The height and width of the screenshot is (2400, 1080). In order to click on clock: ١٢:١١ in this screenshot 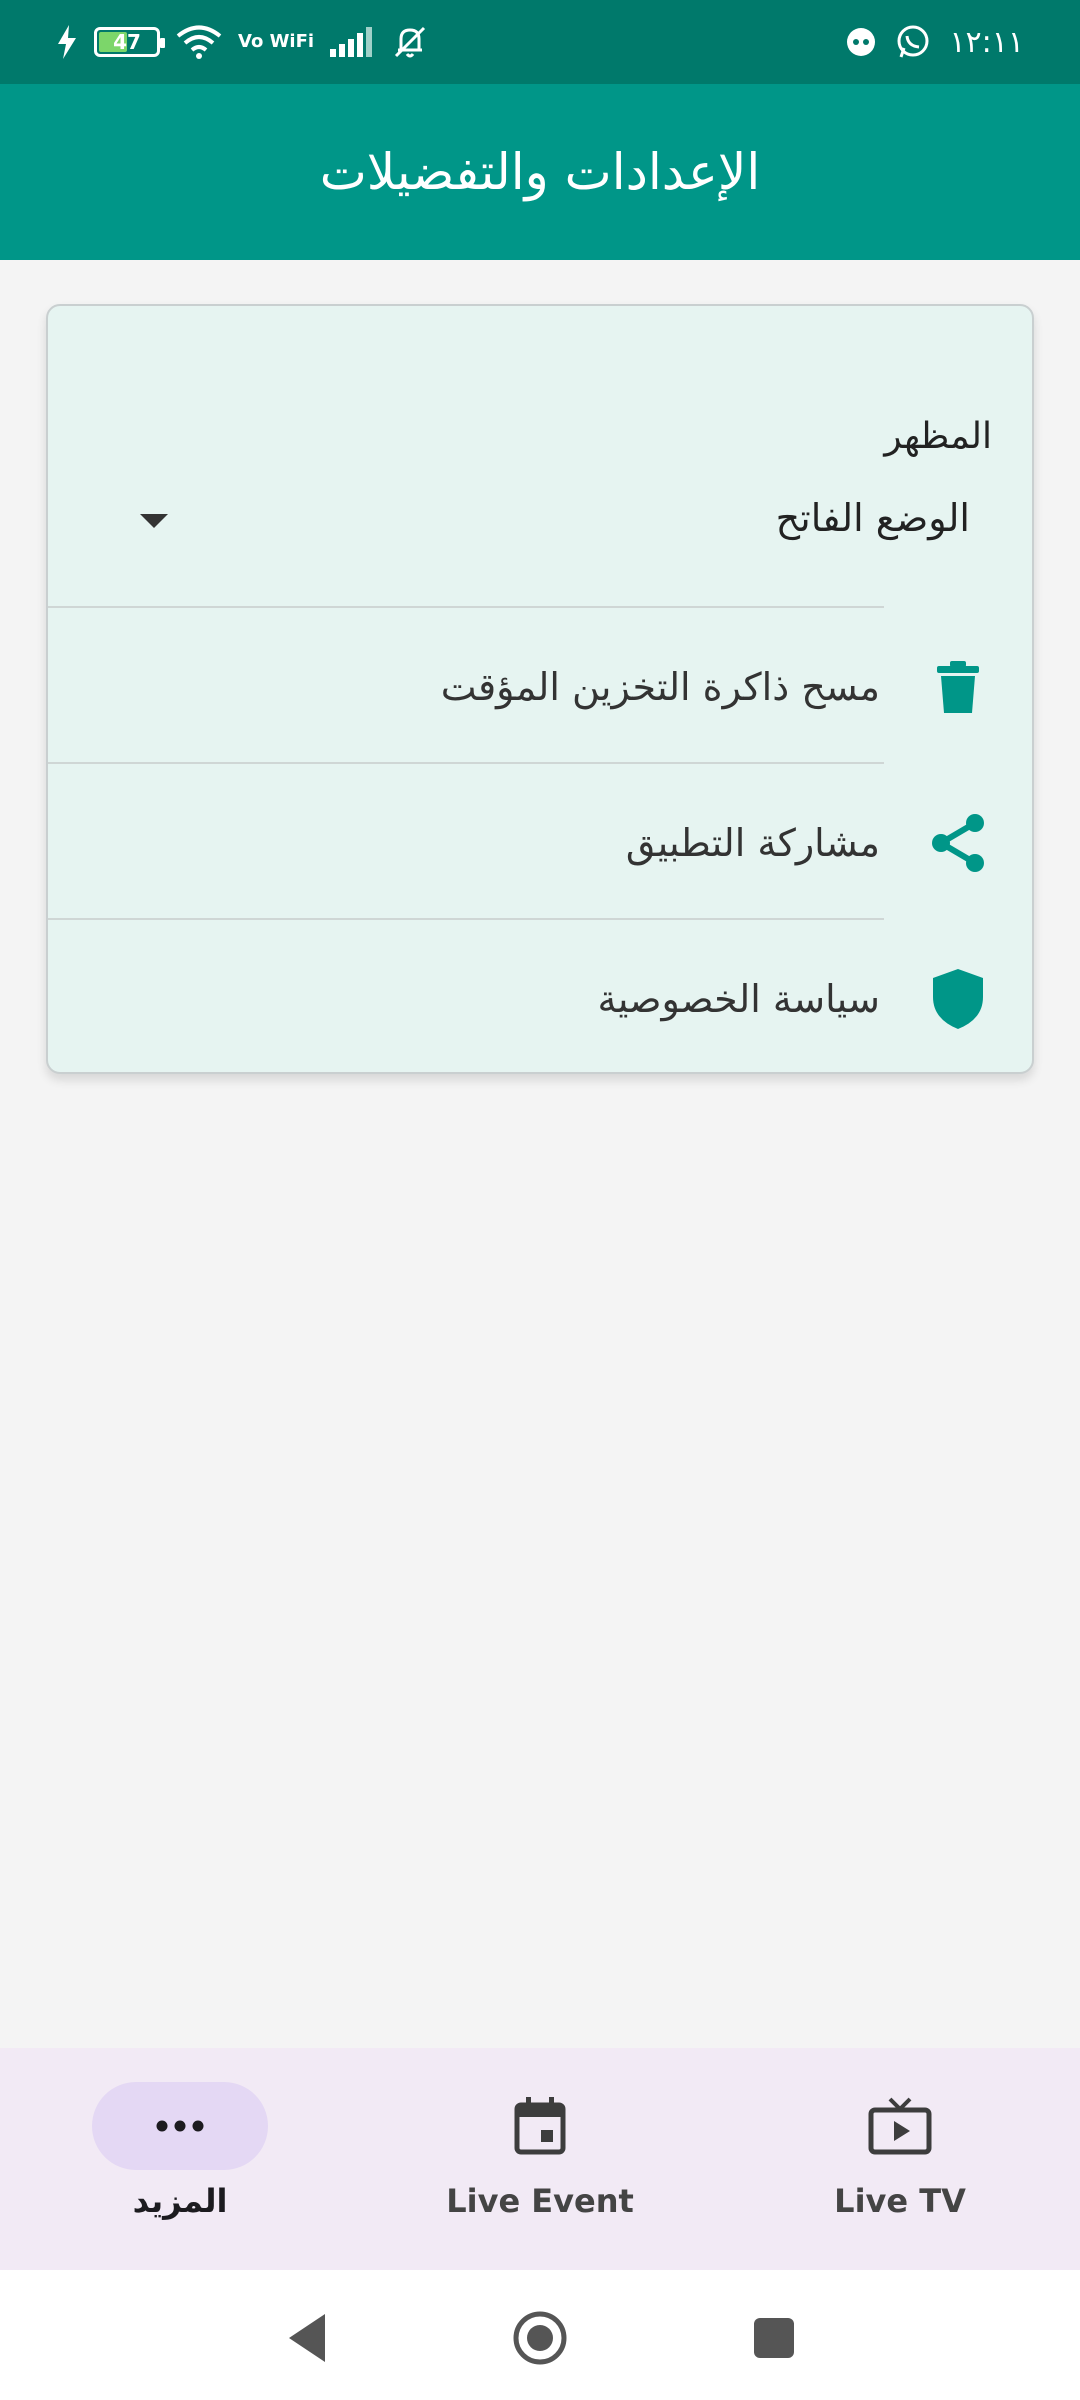, I will do `click(986, 42)`.